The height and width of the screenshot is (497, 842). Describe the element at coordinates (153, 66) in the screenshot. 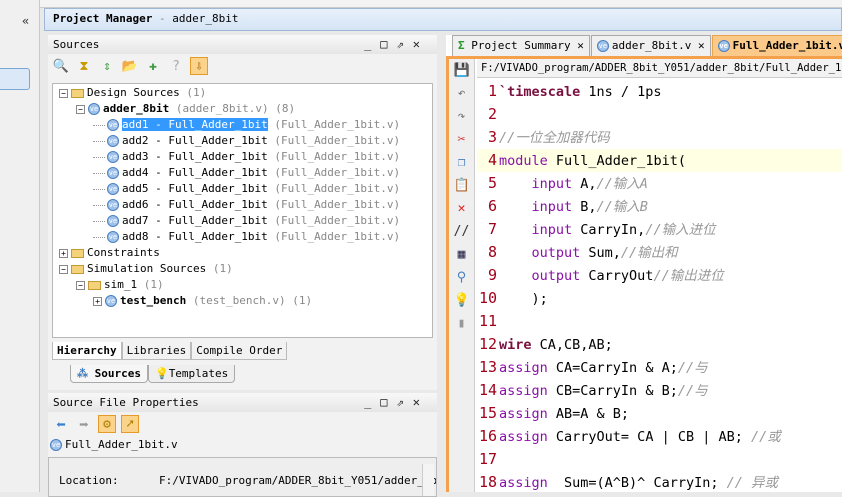

I see `add-sources-icon: ✚` at that location.